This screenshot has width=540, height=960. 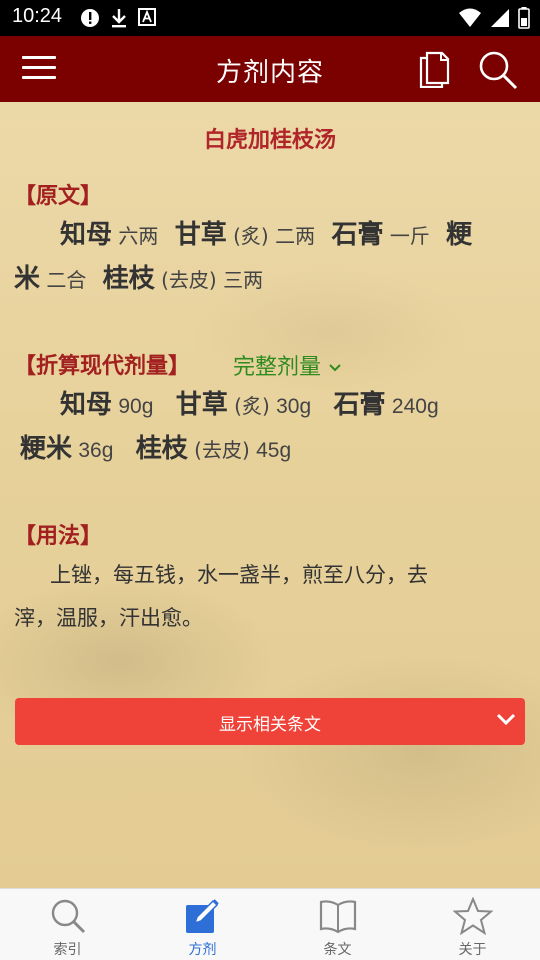 What do you see at coordinates (27, 279) in the screenshot?
I see `herb-name: 米` at bounding box center [27, 279].